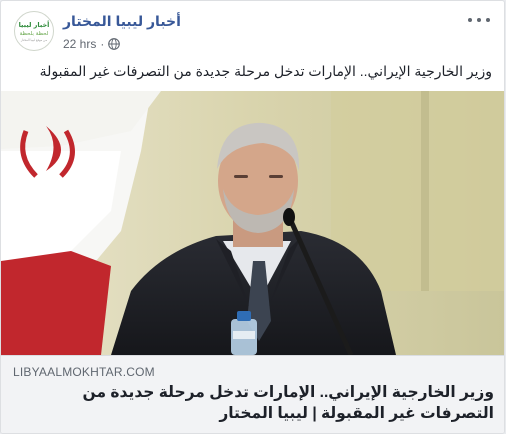  I want to click on logo-line-3: من موقع ليبيا المختار, so click(34, 40).